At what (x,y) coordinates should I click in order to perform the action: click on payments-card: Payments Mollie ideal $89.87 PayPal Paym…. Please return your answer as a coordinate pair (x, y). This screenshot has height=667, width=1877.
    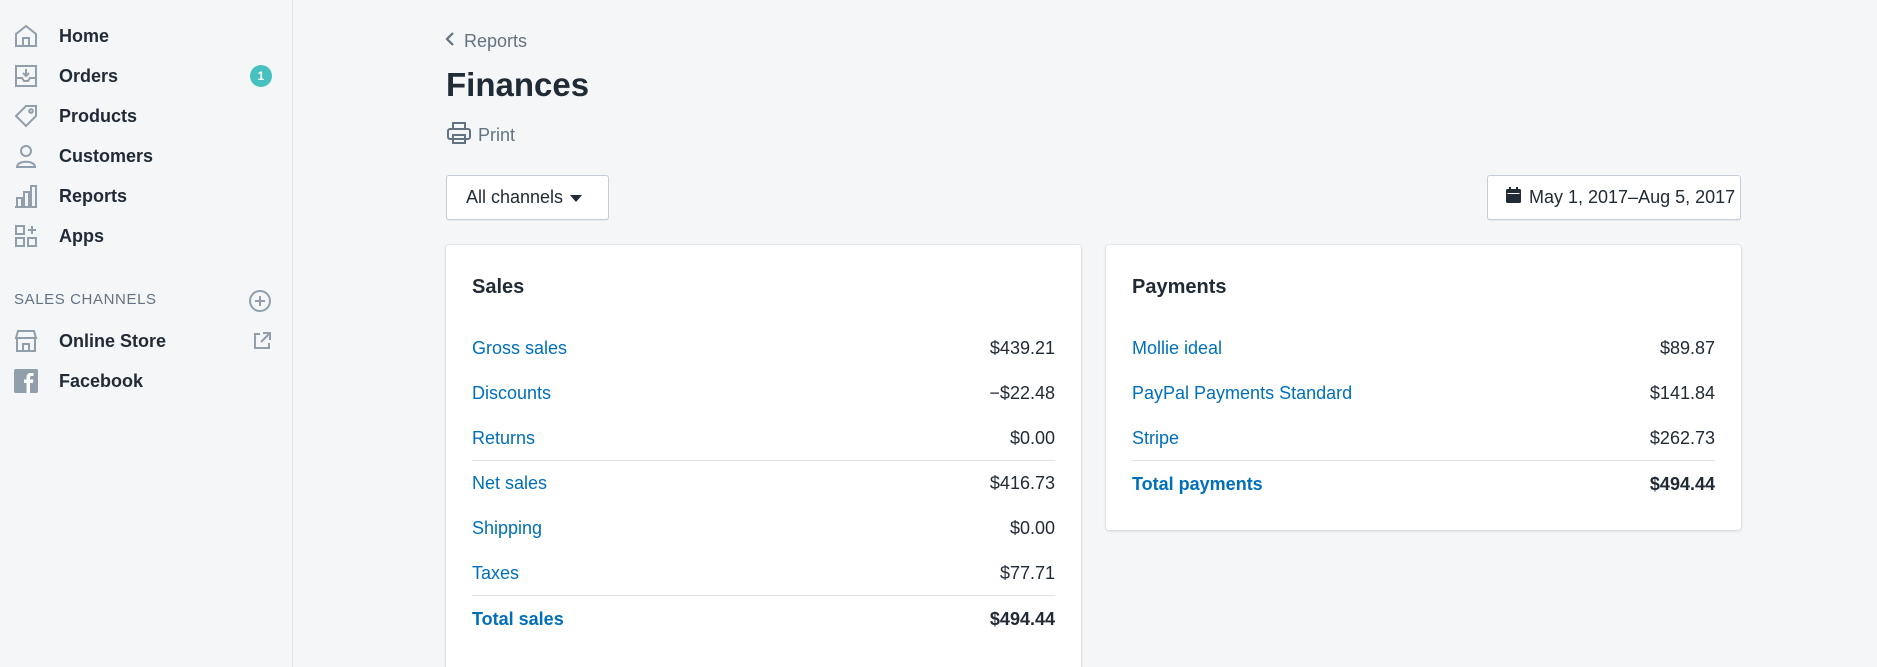
    Looking at the image, I should click on (1423, 387).